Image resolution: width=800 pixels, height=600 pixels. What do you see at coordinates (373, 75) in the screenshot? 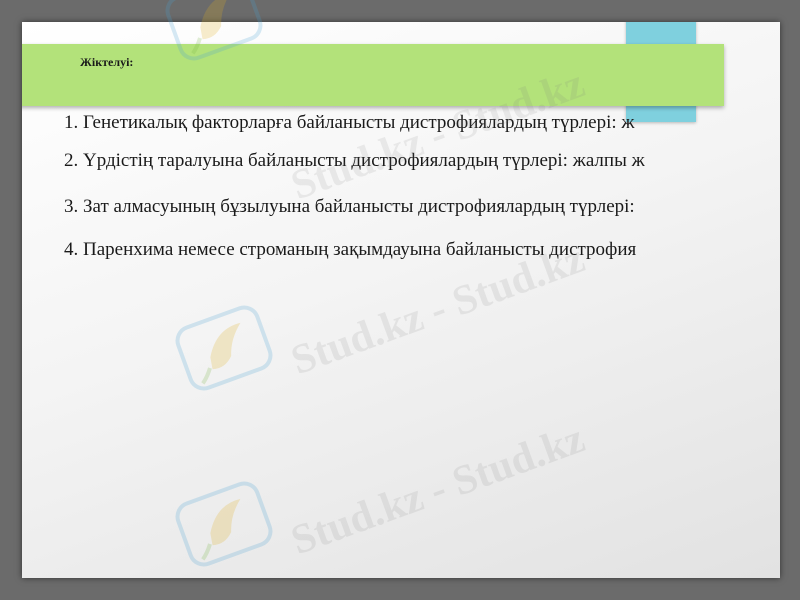
I see `title-band` at bounding box center [373, 75].